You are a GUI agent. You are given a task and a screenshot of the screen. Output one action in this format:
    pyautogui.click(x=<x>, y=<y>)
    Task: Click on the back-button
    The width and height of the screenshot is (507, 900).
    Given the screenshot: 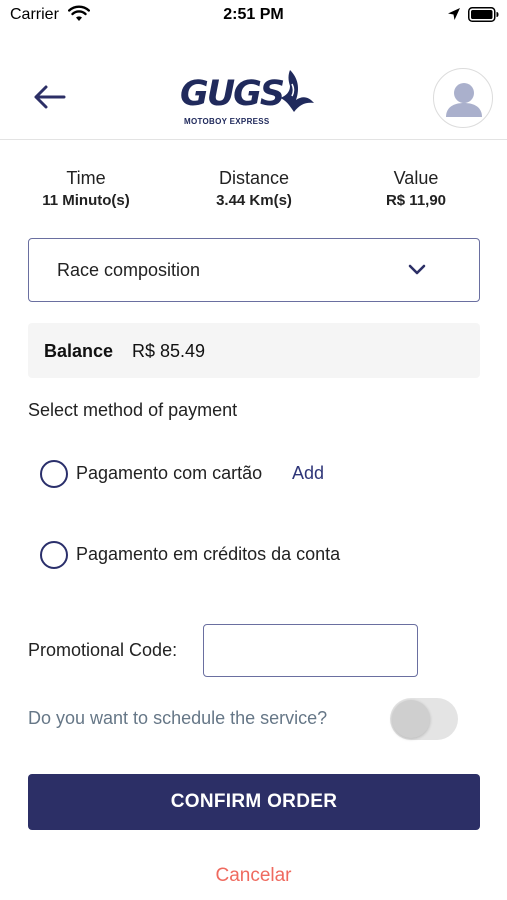 What is the action you would take?
    pyautogui.click(x=50, y=97)
    